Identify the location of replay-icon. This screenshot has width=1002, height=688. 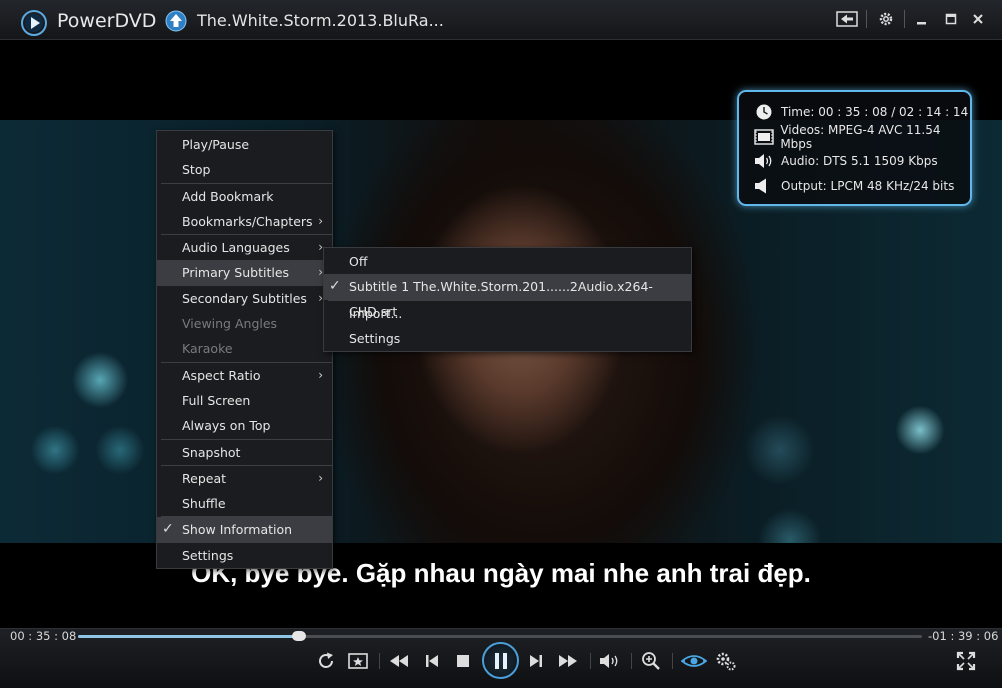
(326, 660).